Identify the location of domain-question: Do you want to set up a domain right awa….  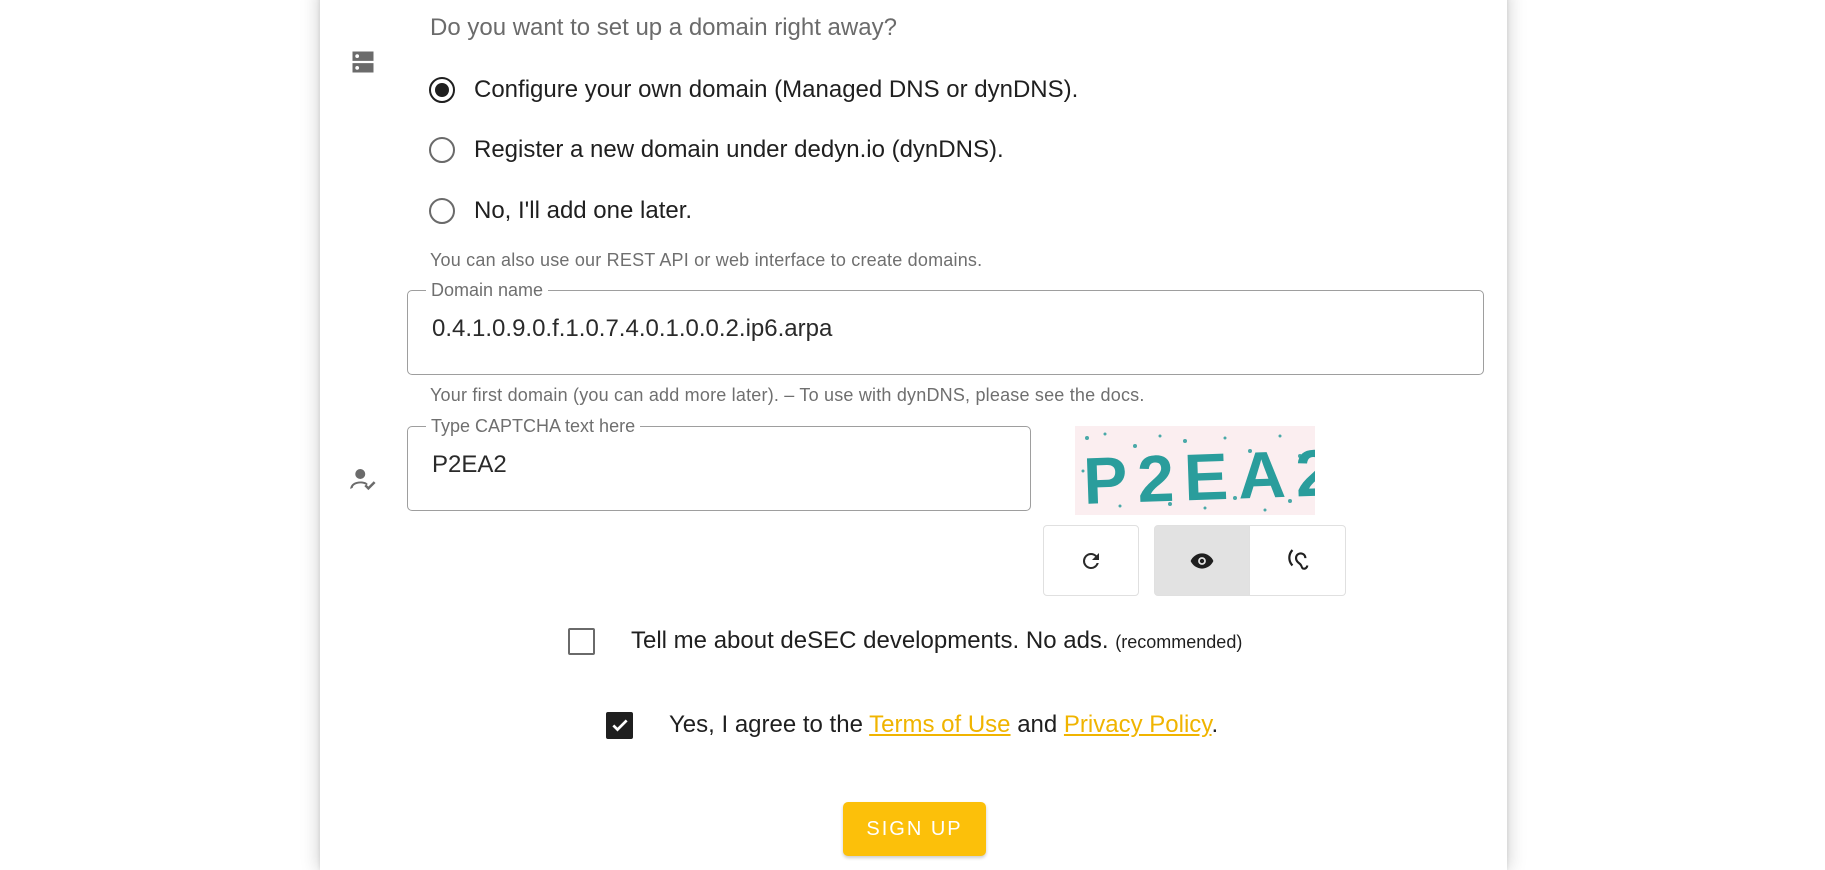
(663, 27).